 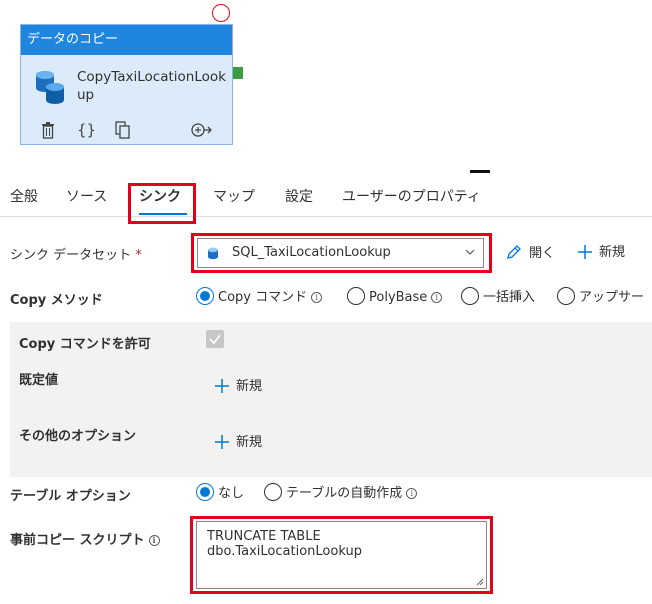 I want to click on checkmark-icon, so click(x=215, y=339).